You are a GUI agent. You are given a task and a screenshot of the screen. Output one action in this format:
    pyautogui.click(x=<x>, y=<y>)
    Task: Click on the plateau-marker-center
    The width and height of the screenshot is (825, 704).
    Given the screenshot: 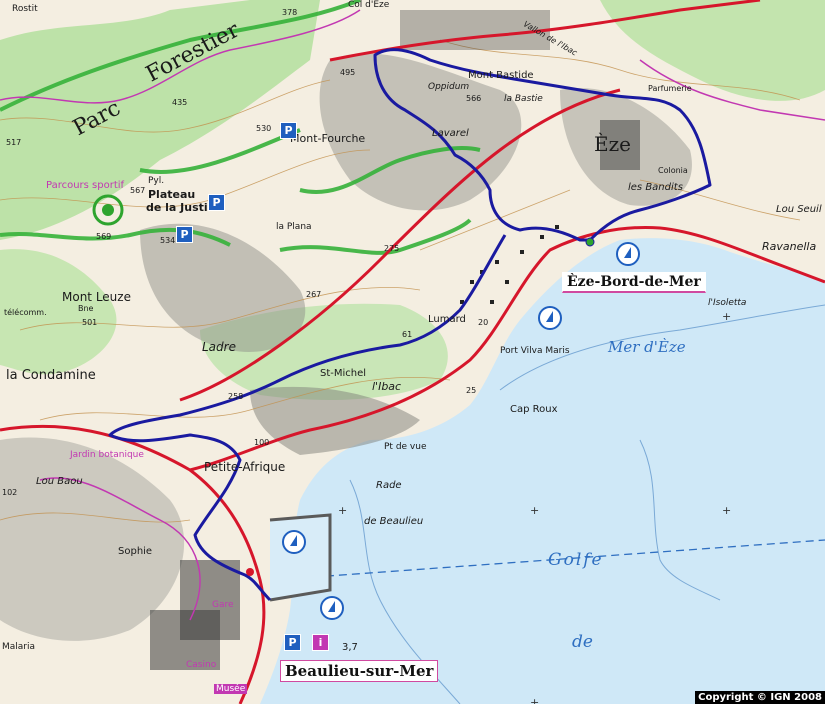 What is the action you would take?
    pyautogui.click(x=108, y=210)
    